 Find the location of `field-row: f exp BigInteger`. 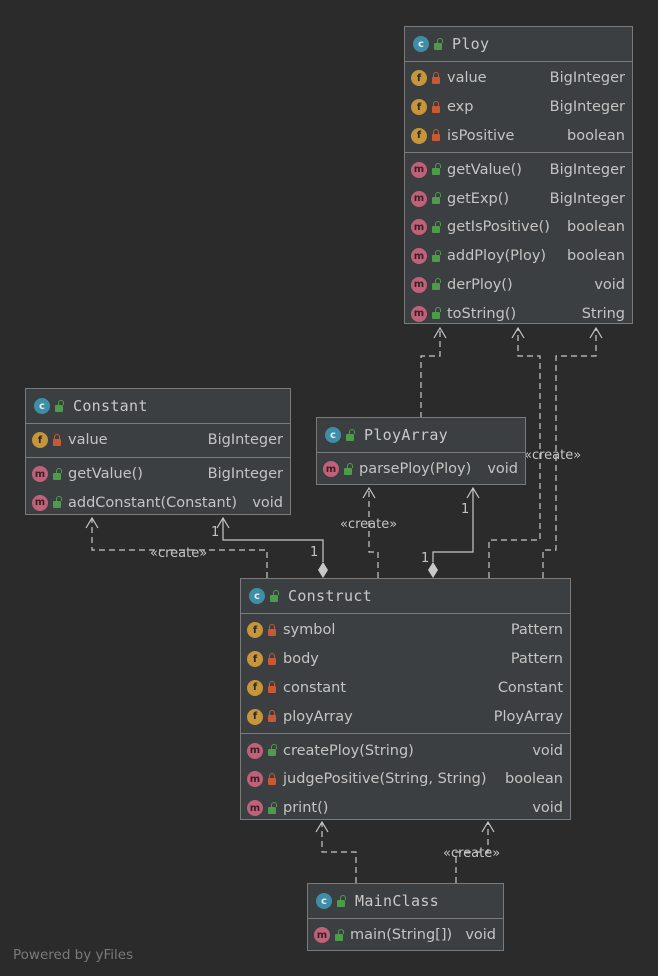

field-row: f exp BigInteger is located at coordinates (518, 107).